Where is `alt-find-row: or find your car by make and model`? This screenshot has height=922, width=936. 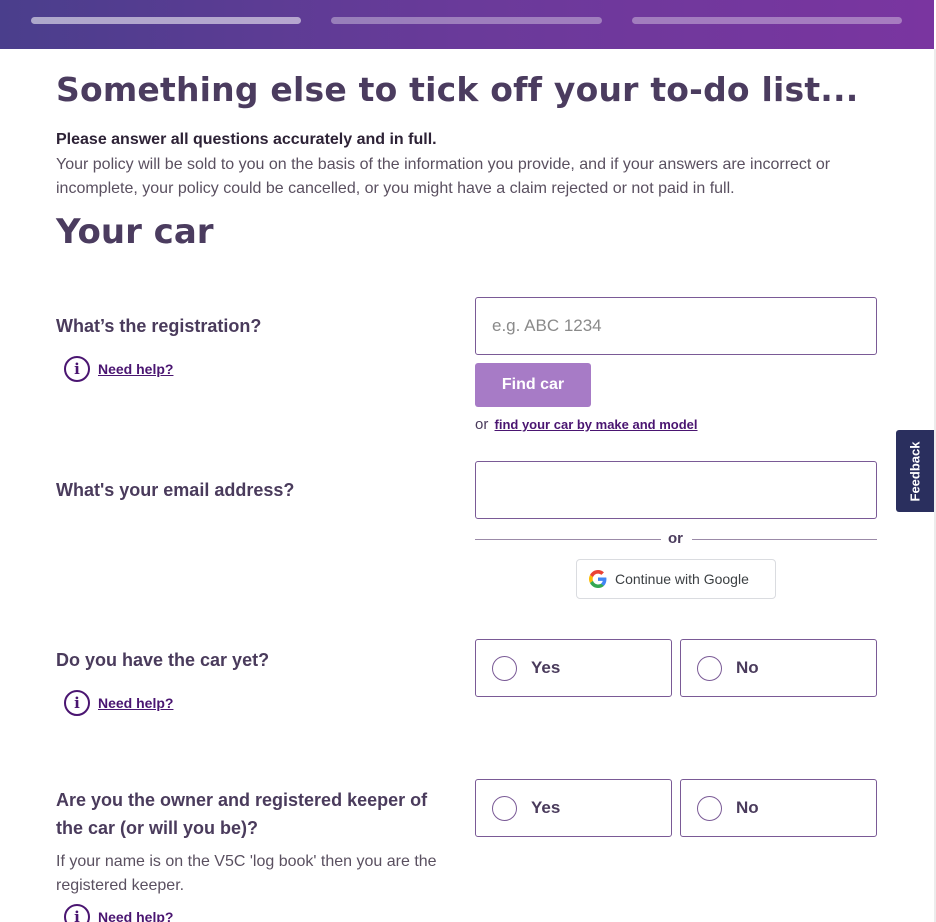
alt-find-row: or find your car by make and model is located at coordinates (586, 424).